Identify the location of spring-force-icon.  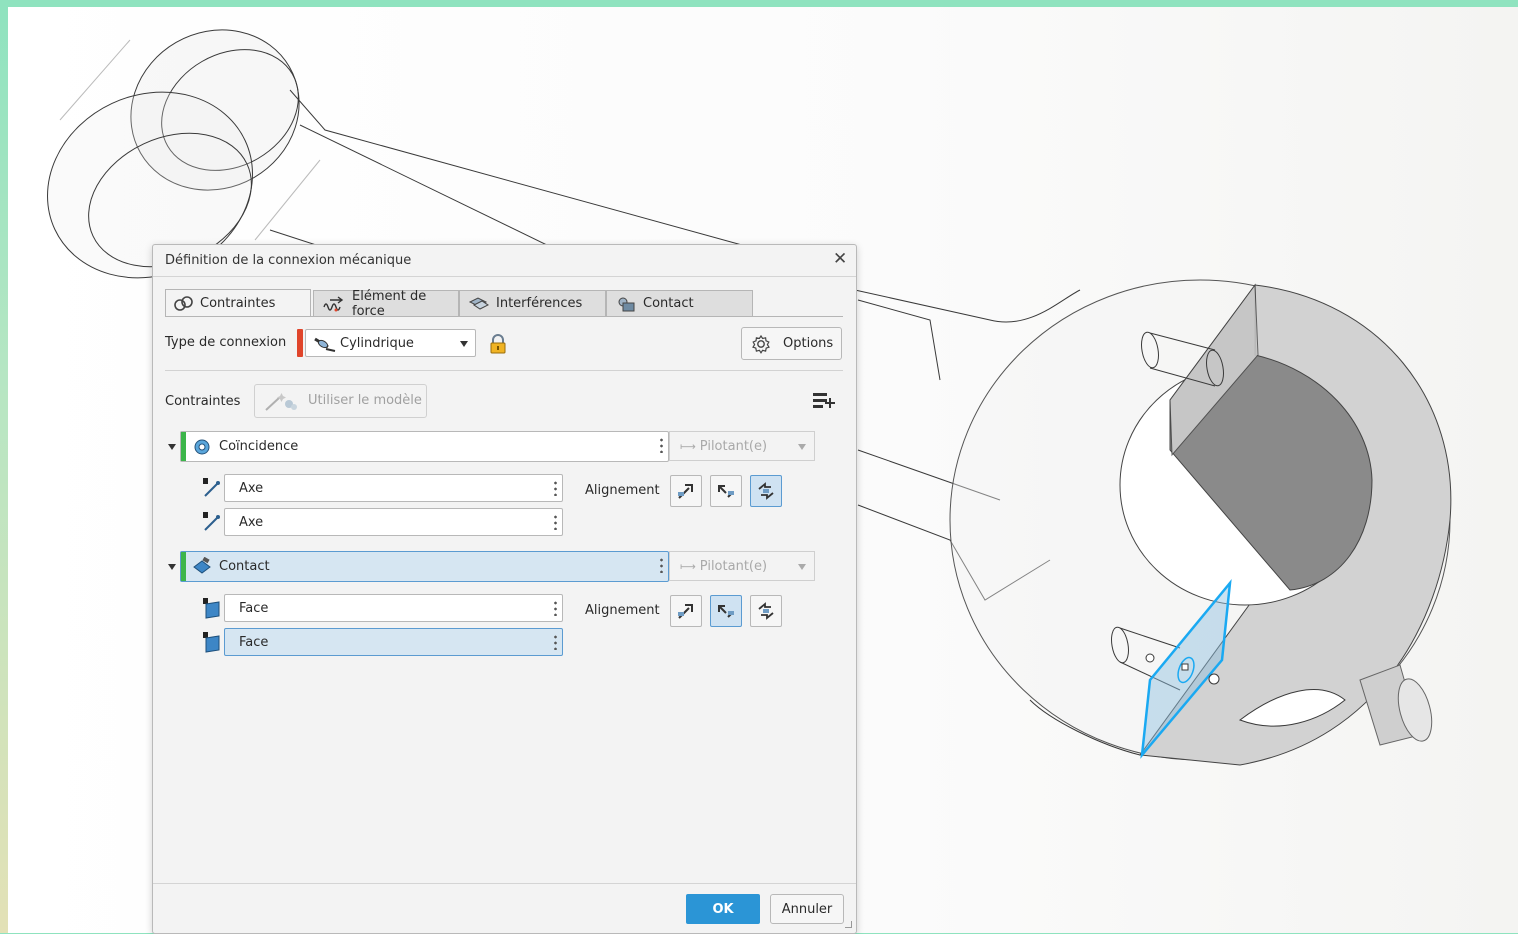
(334, 304).